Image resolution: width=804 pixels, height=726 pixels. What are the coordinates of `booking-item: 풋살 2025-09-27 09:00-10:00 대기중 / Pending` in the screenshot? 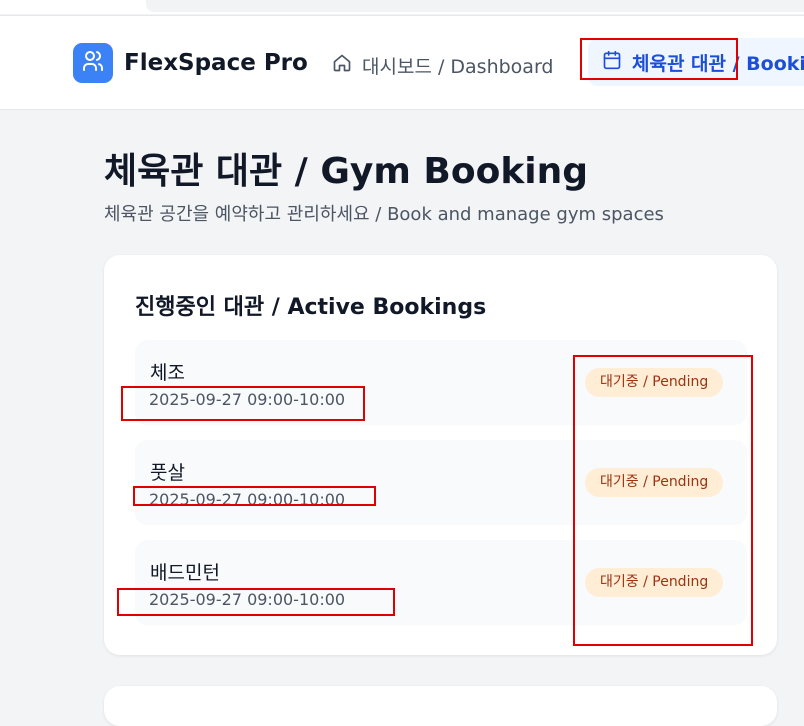 It's located at (441, 482).